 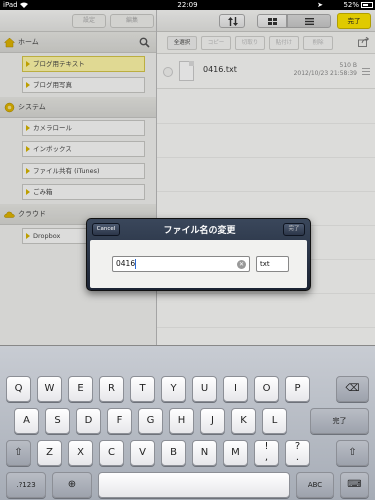 What do you see at coordinates (150, 421) in the screenshot?
I see `key-g: G` at bounding box center [150, 421].